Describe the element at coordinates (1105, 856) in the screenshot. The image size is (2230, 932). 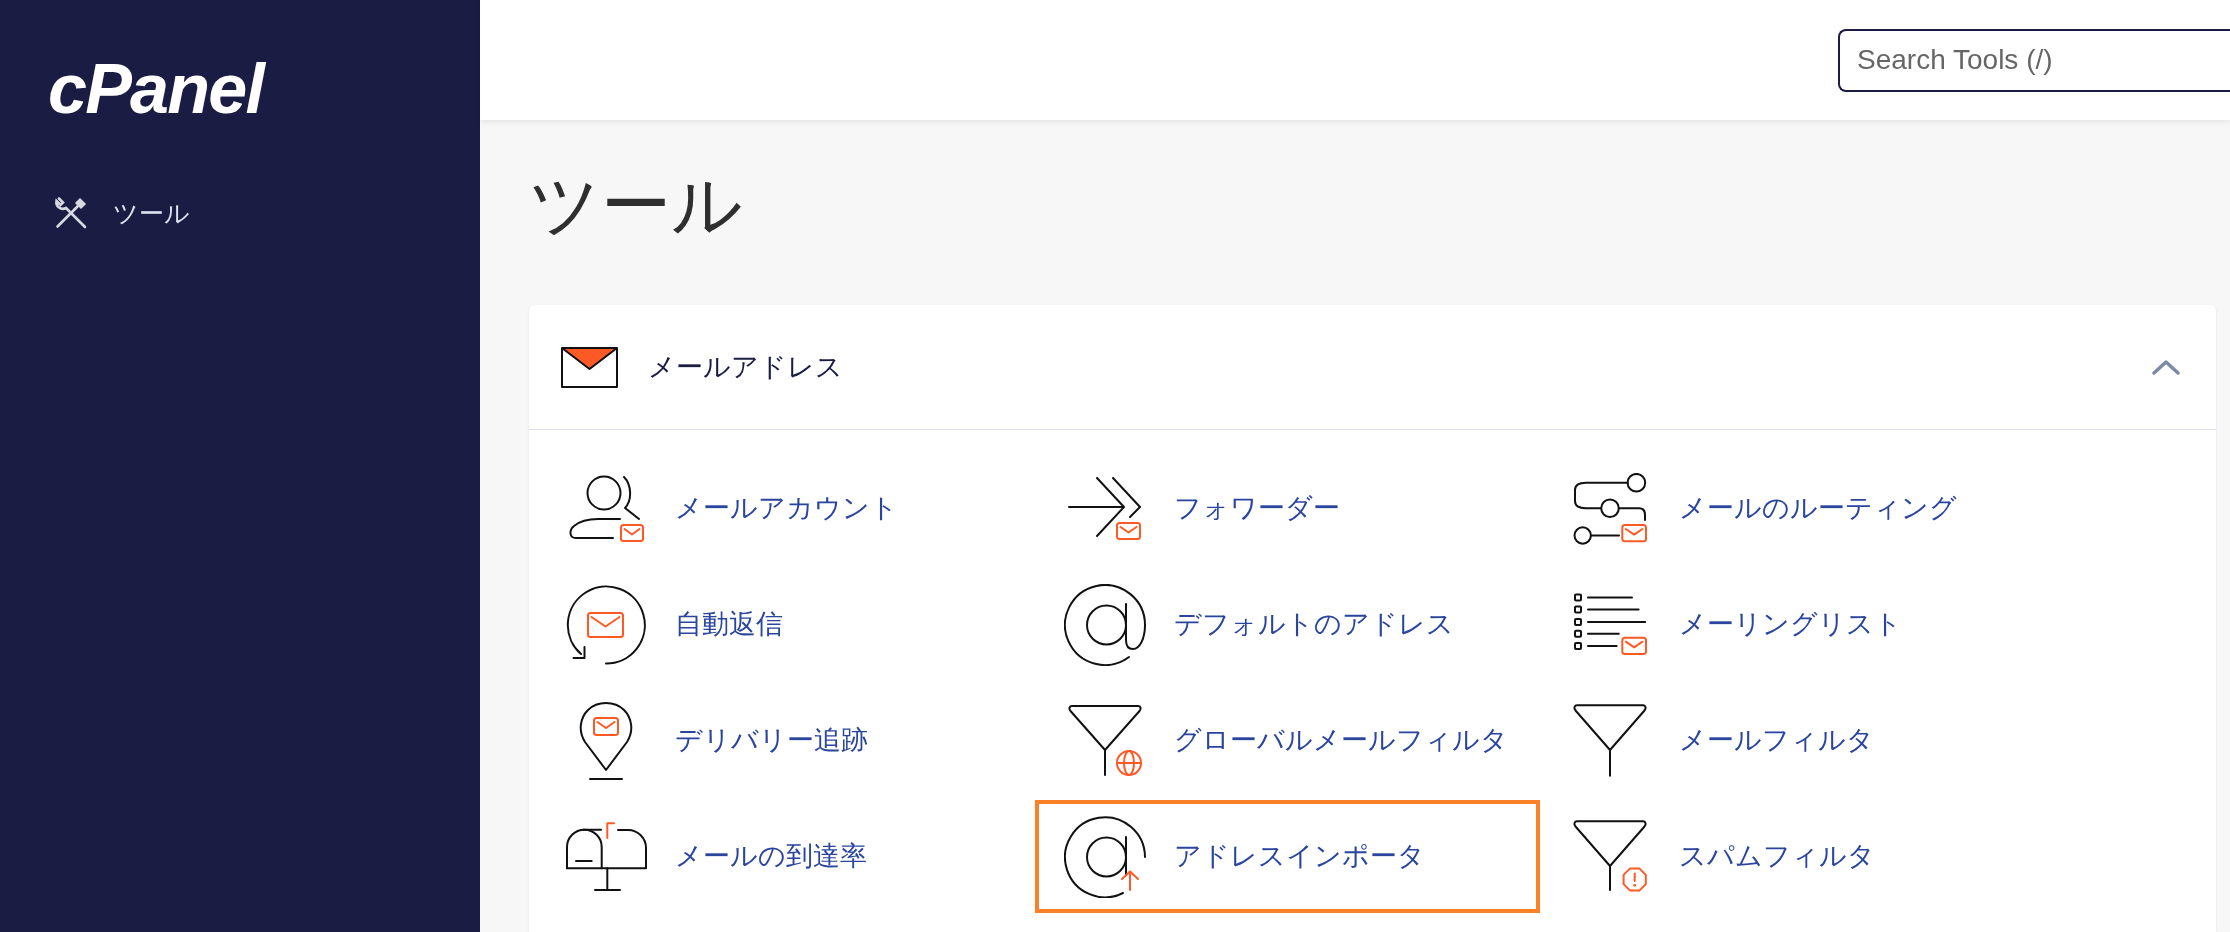
I see `at-sign-arrow-icon` at that location.